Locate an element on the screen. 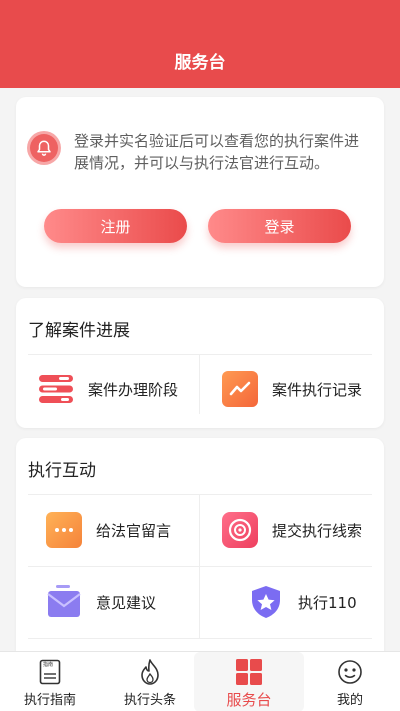  submit-clue-item: 提交执行线索 is located at coordinates (302, 530).